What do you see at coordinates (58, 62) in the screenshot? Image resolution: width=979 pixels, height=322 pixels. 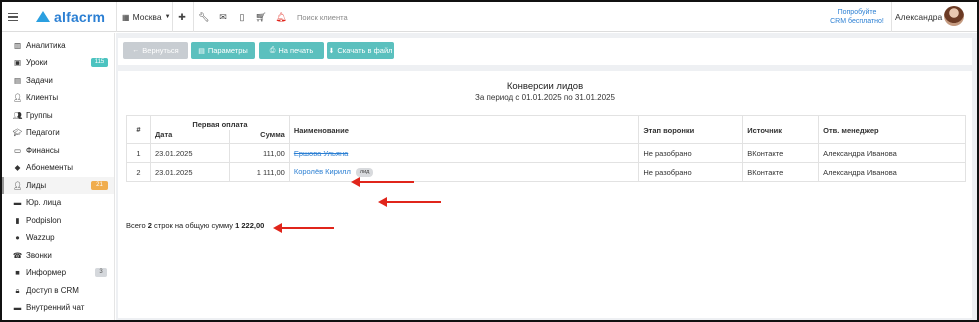 I see `sidebar-item-lessons: ▣ Уроки 115` at bounding box center [58, 62].